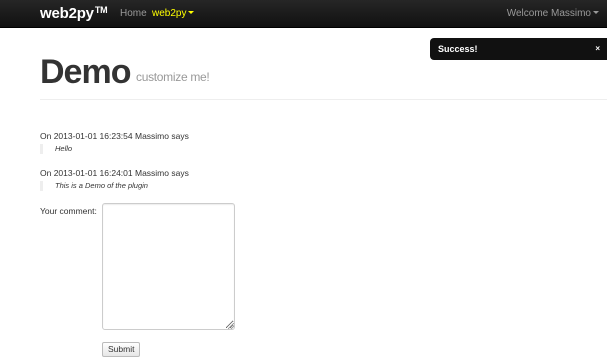  Describe the element at coordinates (114, 186) in the screenshot. I see `comment-body: This is a Demo of the plugin` at that location.